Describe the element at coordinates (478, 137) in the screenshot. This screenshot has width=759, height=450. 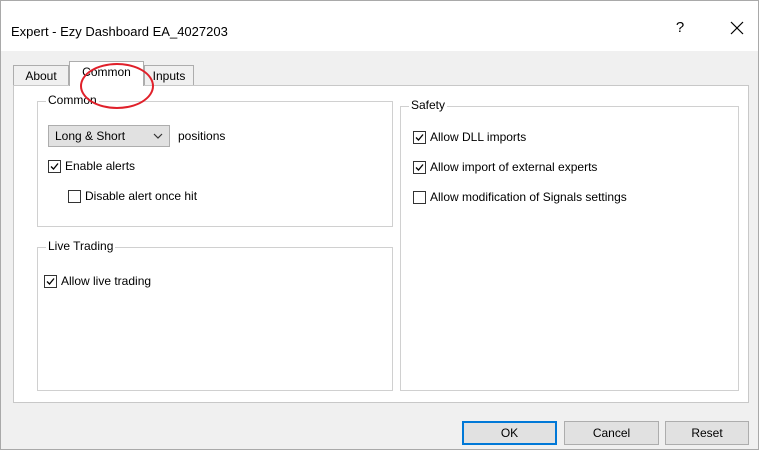
I see `allow-dll-label: Allow DLL imports` at that location.